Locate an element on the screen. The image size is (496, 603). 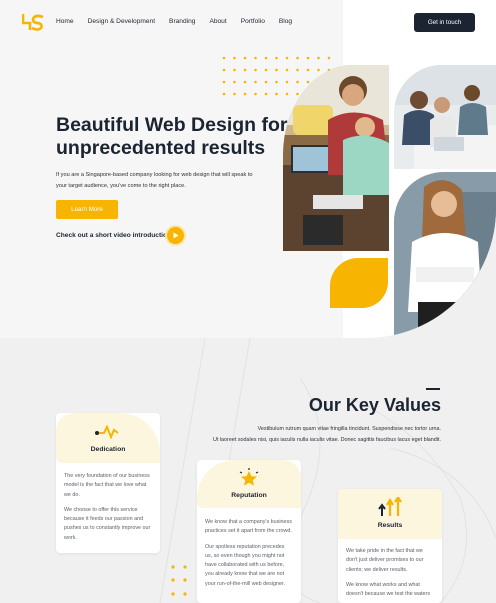
video-intro-link: Check out a short video introduction is located at coordinates (113, 235).